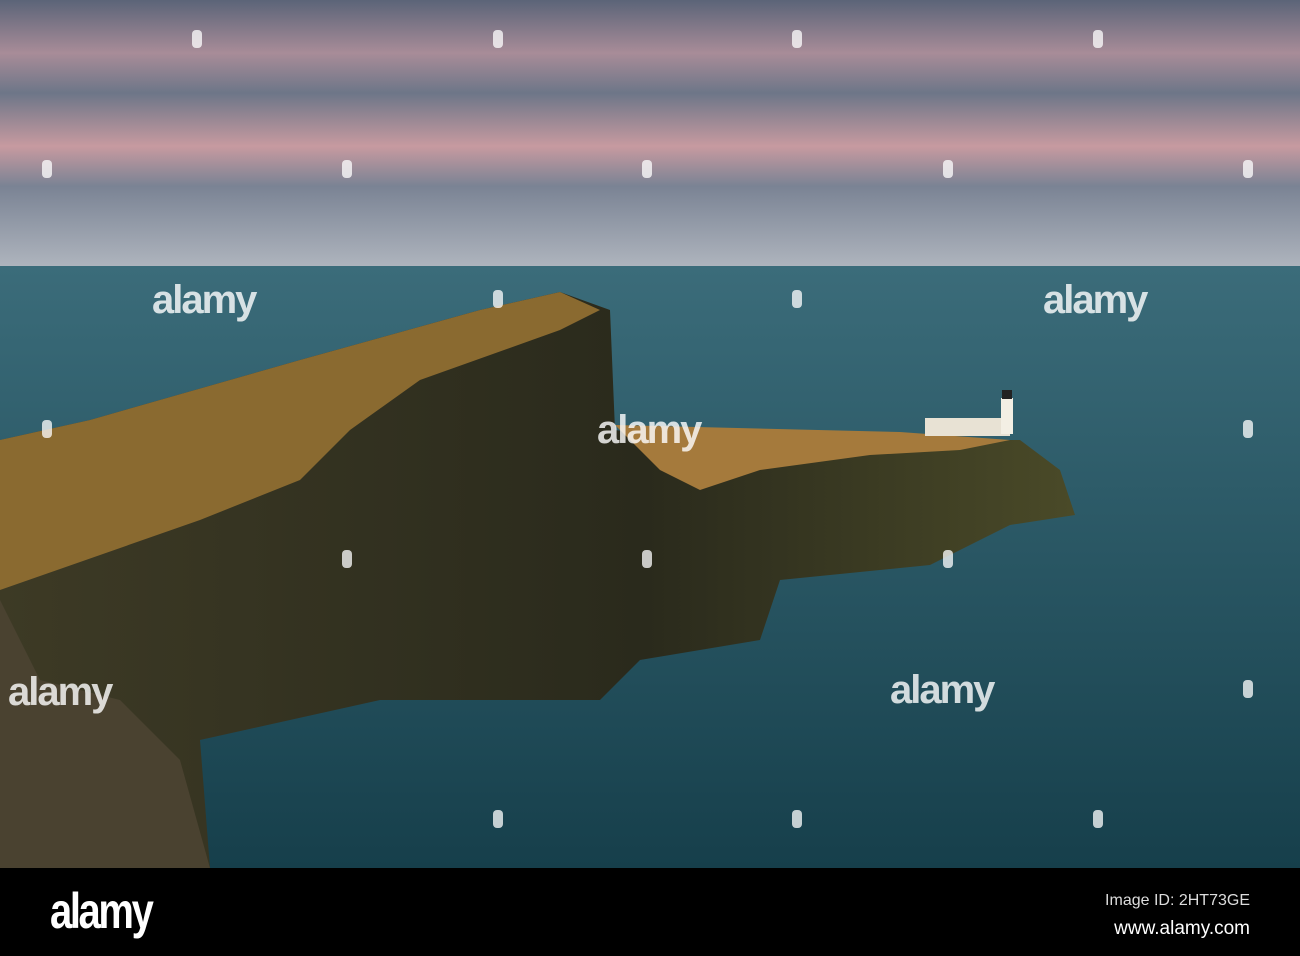 Image resolution: width=1300 pixels, height=956 pixels. What do you see at coordinates (1177, 900) in the screenshot?
I see `image-id: Image ID: 2HT73GE` at bounding box center [1177, 900].